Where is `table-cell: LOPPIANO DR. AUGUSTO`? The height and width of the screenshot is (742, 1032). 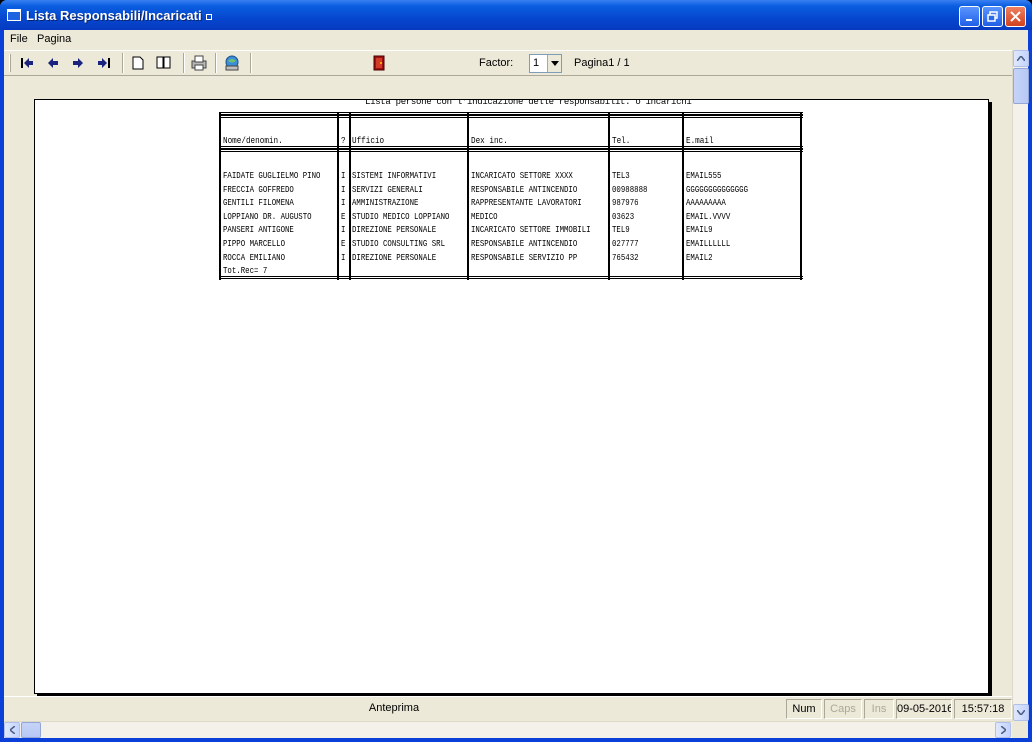 table-cell: LOPPIANO DR. AUGUSTO is located at coordinates (267, 216).